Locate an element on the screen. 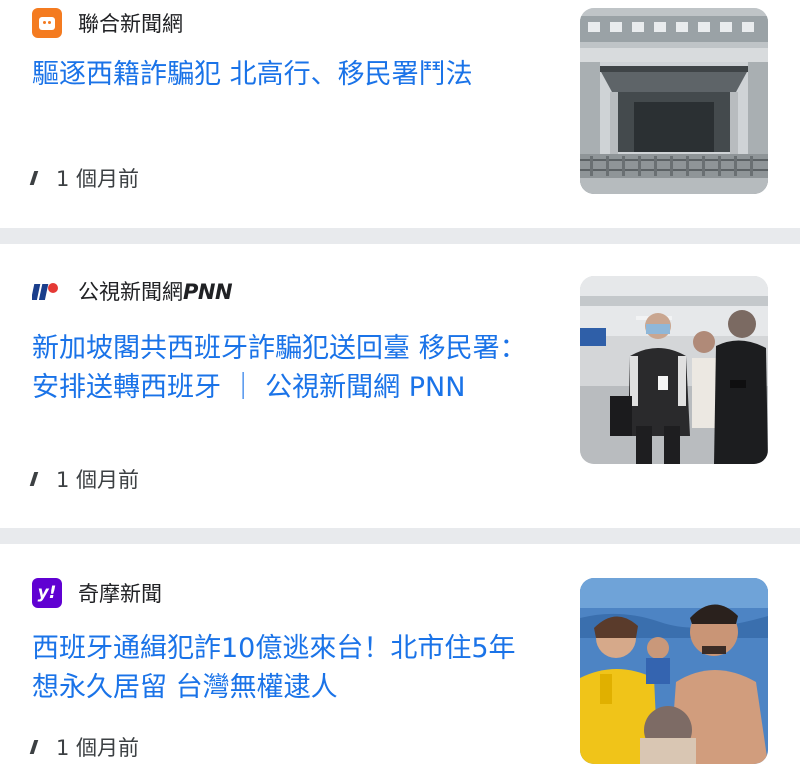 This screenshot has height=784, width=800. article-title: 新加坡閣共西班牙詐騙犯送回臺 移民署：安排送轉西班牙 ｜ 公視新聞網 PNN is located at coordinates (287, 368).